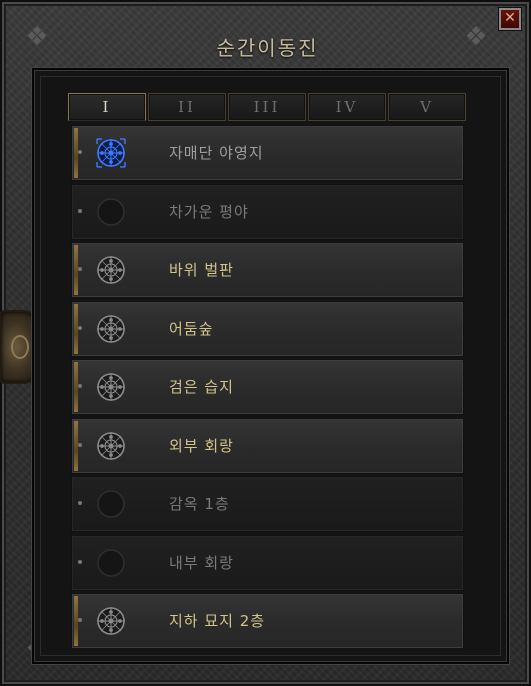 The height and width of the screenshot is (686, 531). I want to click on waypoint-name: 내부 회랑, so click(201, 562).